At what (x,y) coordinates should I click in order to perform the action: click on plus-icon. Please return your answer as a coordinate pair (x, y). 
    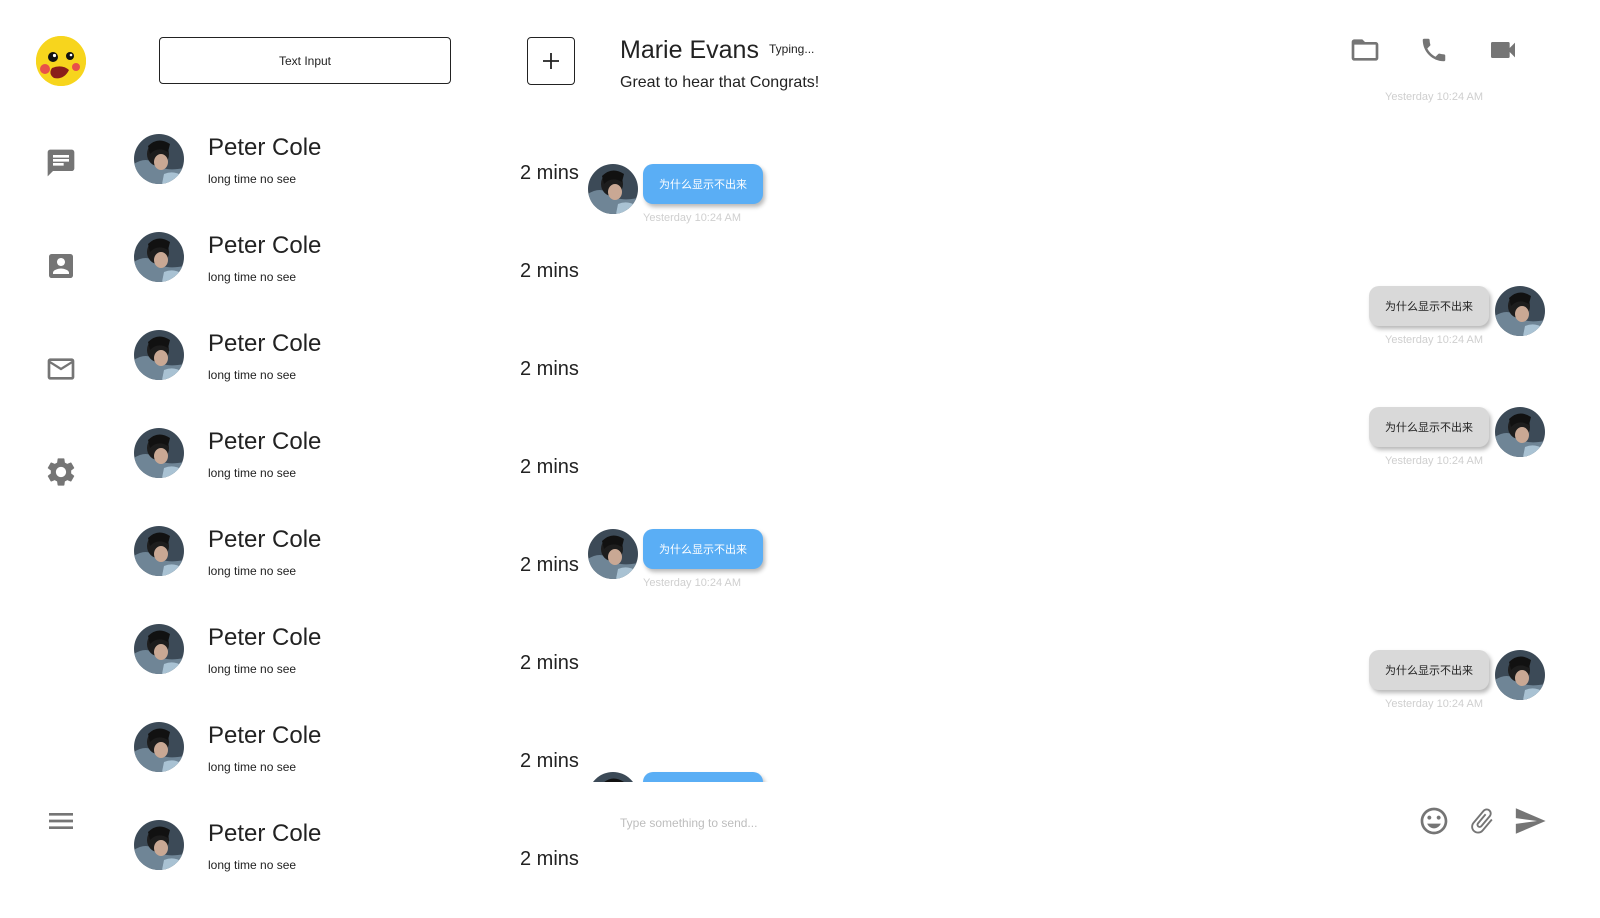
    Looking at the image, I should click on (551, 61).